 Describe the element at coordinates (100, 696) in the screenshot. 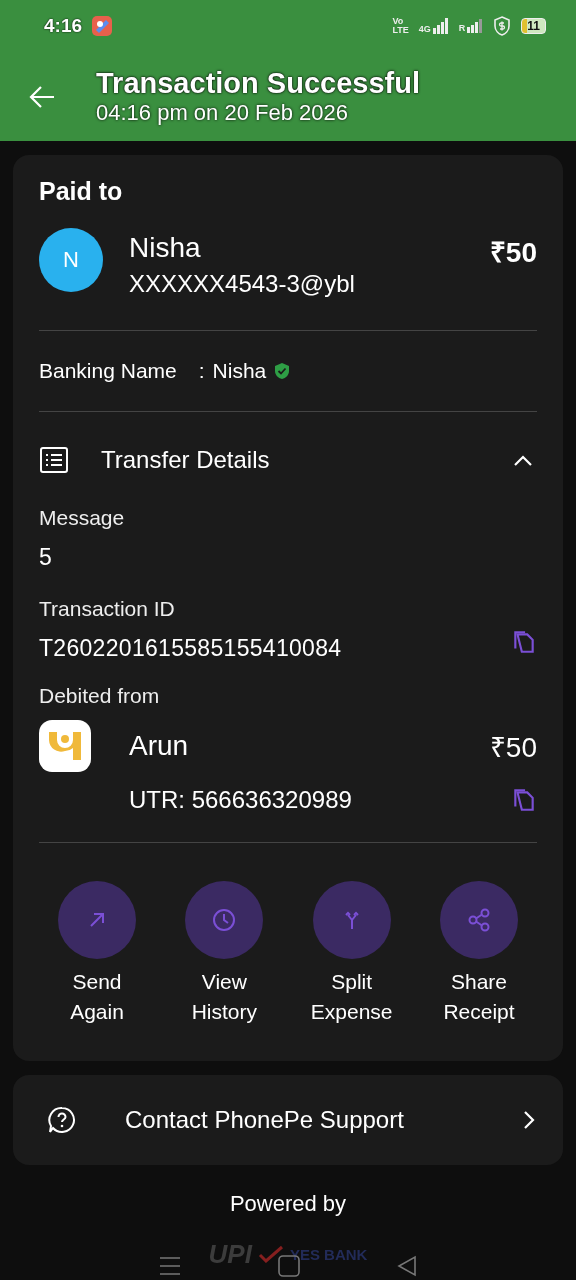

I see `field-label: Debited from` at that location.